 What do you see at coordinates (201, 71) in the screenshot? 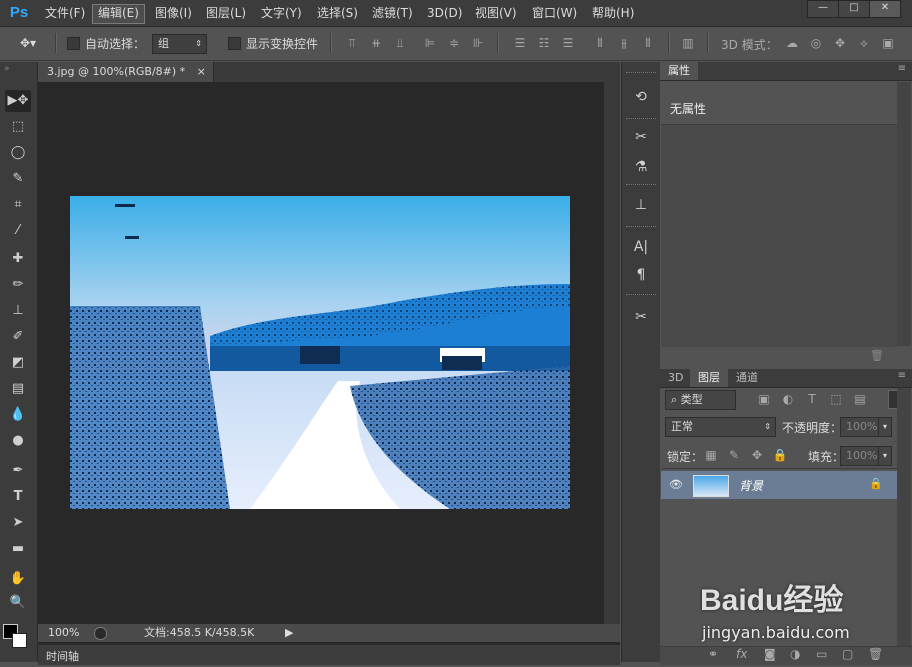
I see `close-tab-icon: ×` at bounding box center [201, 71].